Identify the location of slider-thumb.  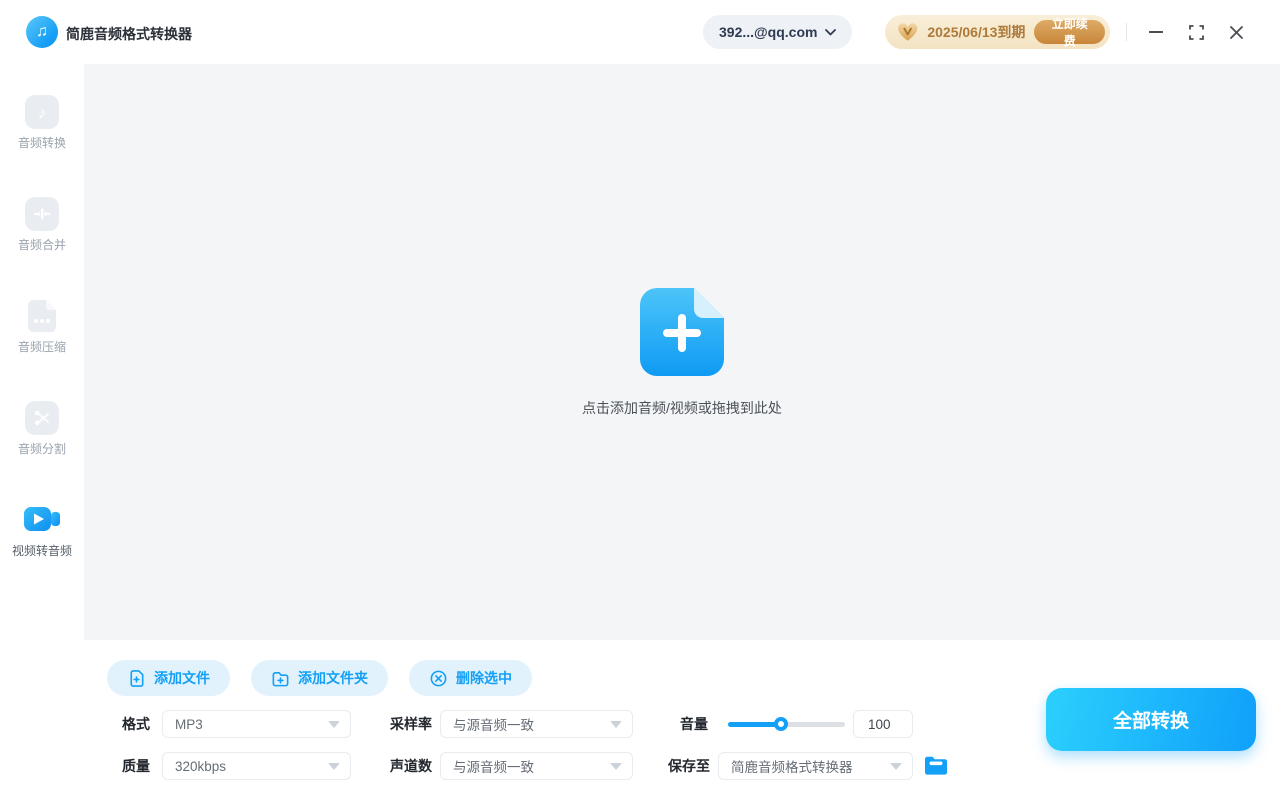
(780, 724).